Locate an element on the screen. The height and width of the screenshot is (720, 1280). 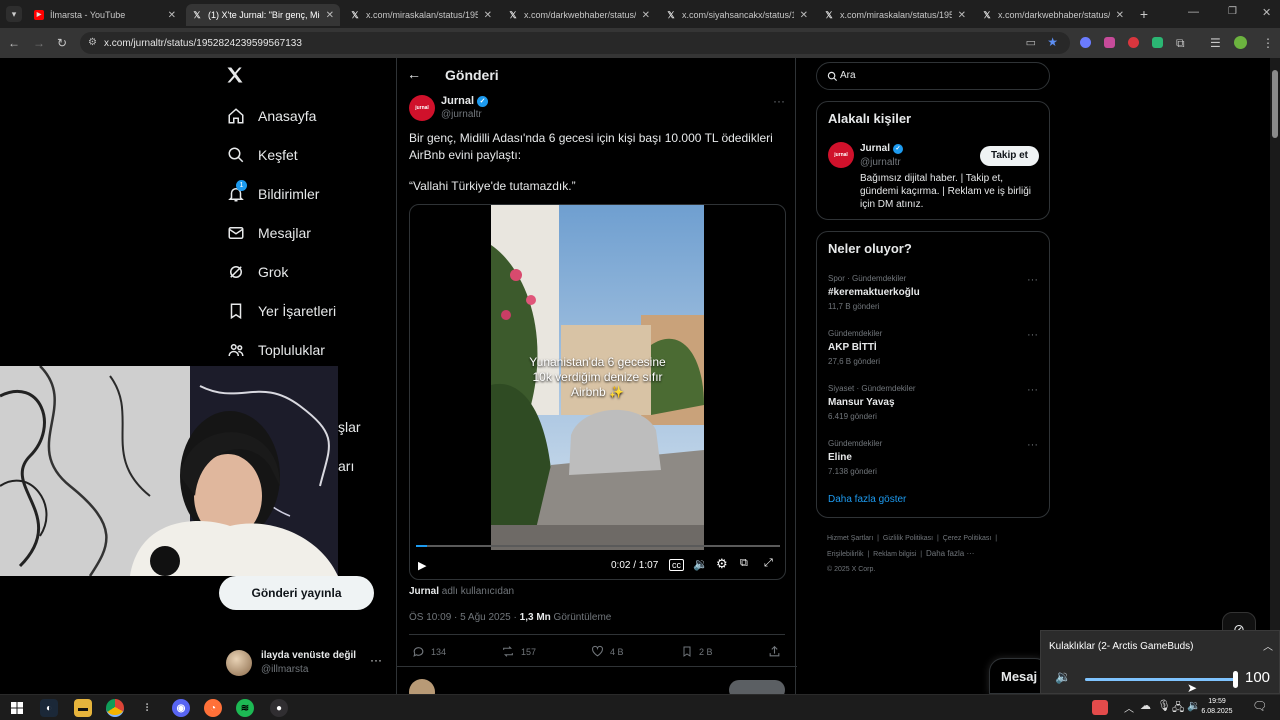
footer-link: Gizlilik Politikası is located at coordinates (908, 538).